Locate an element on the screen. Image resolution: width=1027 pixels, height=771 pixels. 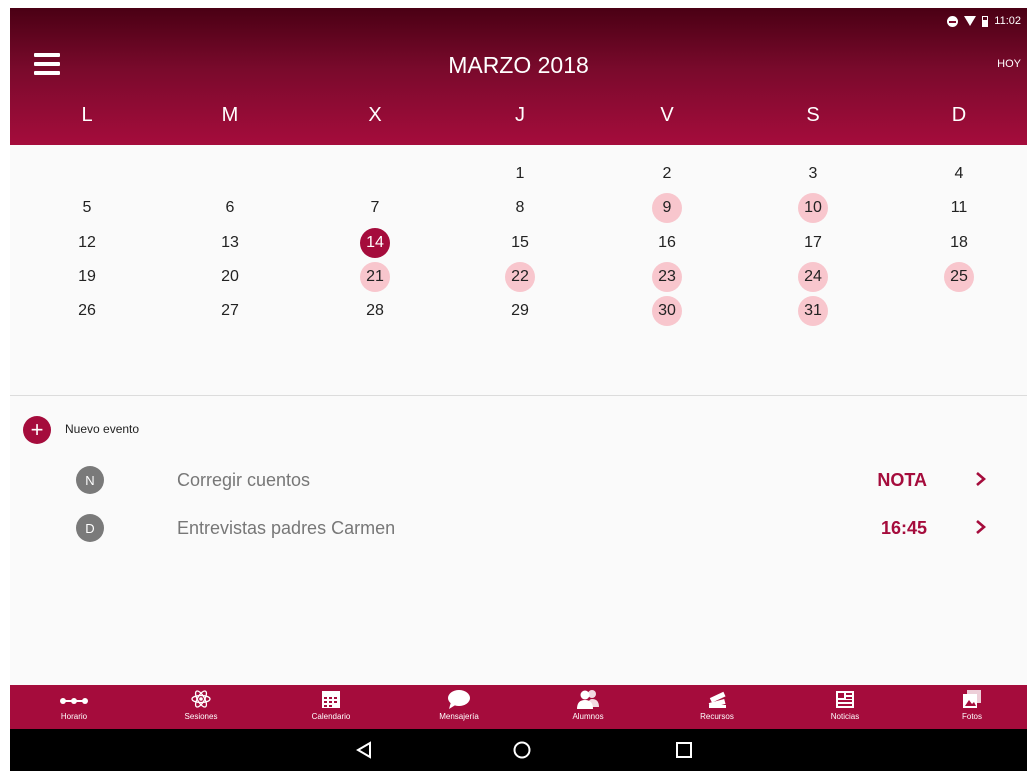
calendar-day: 31 is located at coordinates (813, 311).